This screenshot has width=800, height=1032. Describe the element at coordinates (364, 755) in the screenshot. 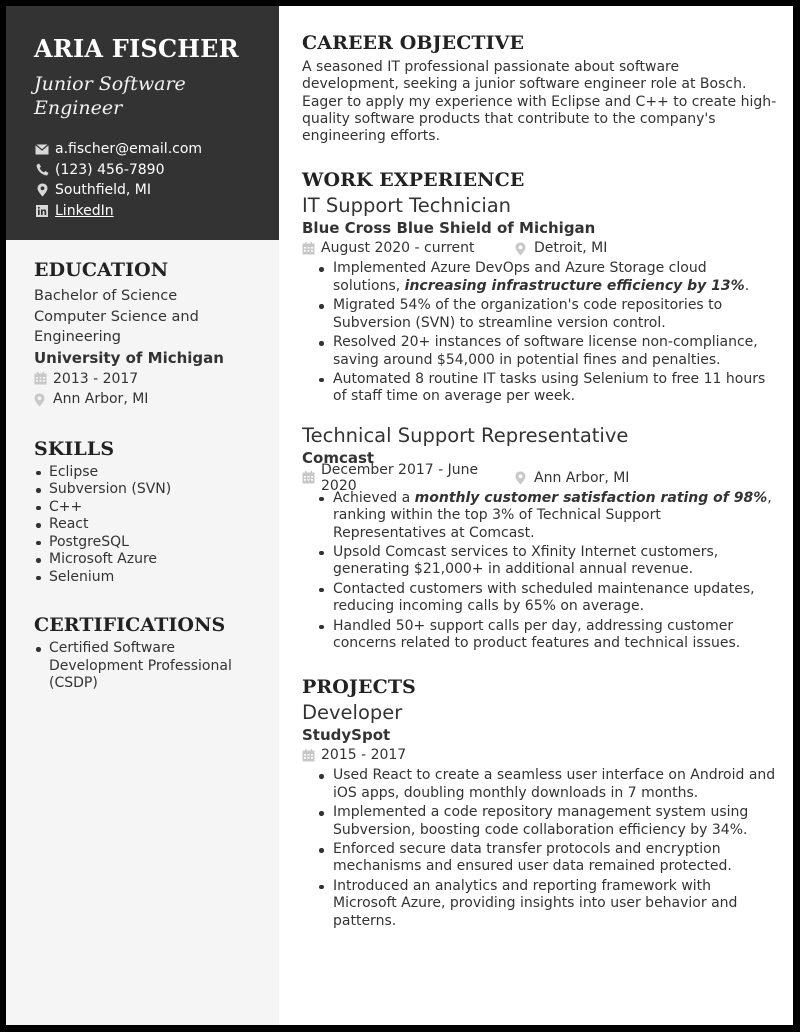

I see `project-dates: 2015 - 2017` at that location.